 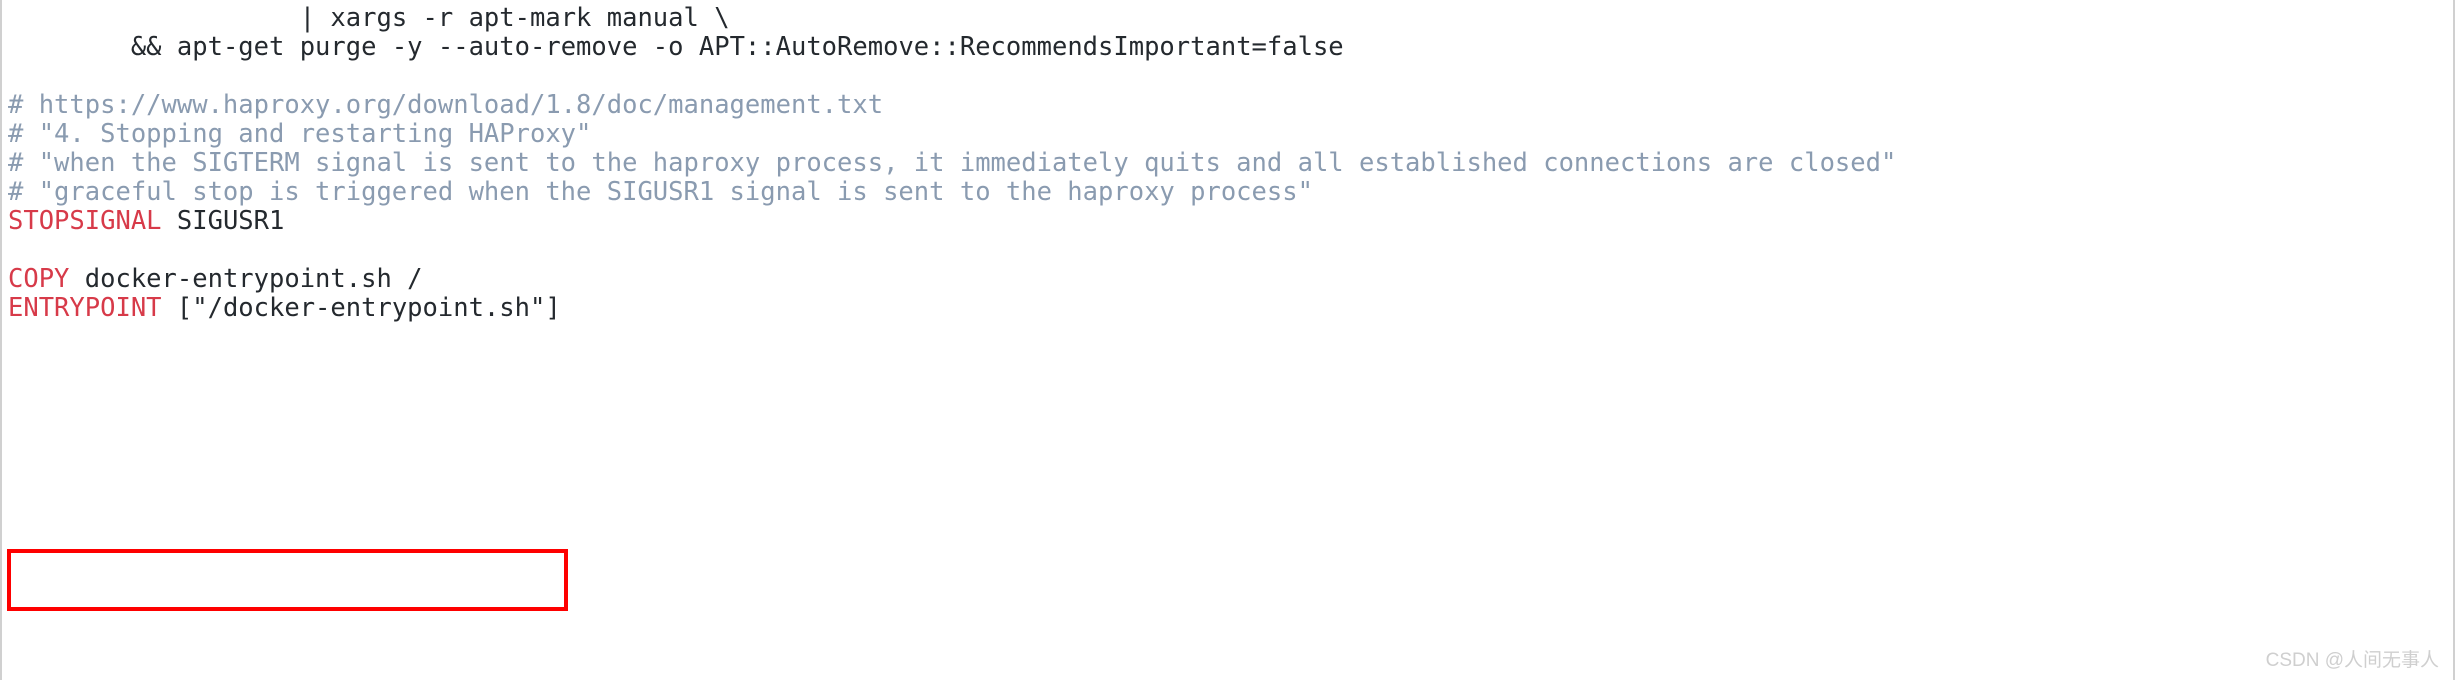 I want to click on csdn-watermark: CSDN @人间无事人, so click(x=2352, y=660).